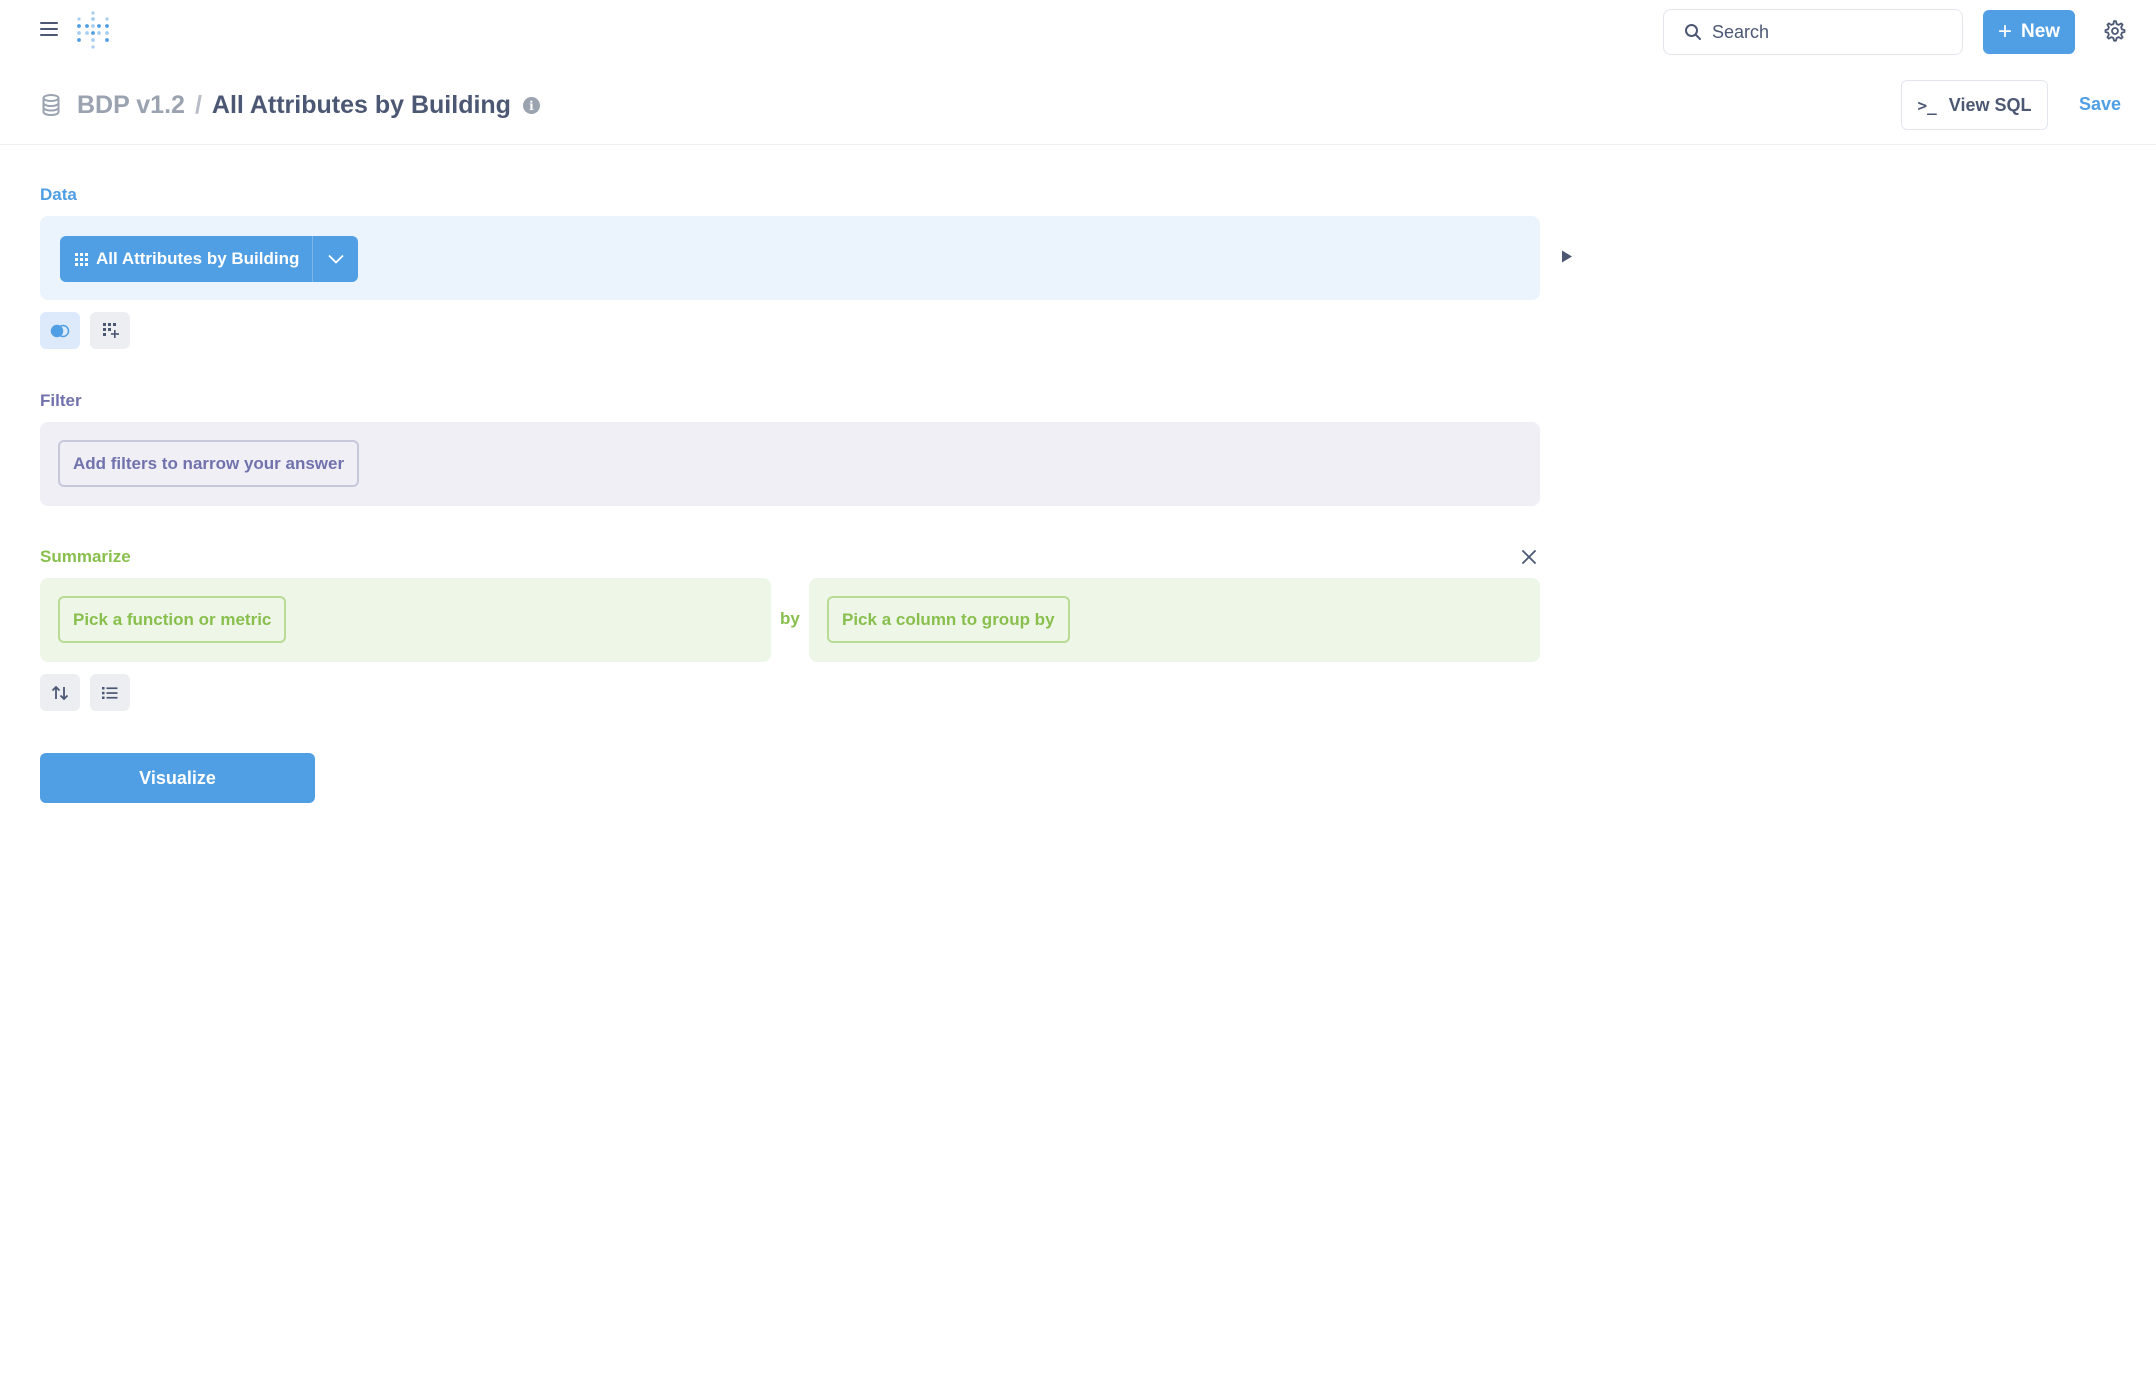 This screenshot has height=1389, width=2156. Describe the element at coordinates (177, 778) in the screenshot. I see `visualize-button: Visualize` at that location.